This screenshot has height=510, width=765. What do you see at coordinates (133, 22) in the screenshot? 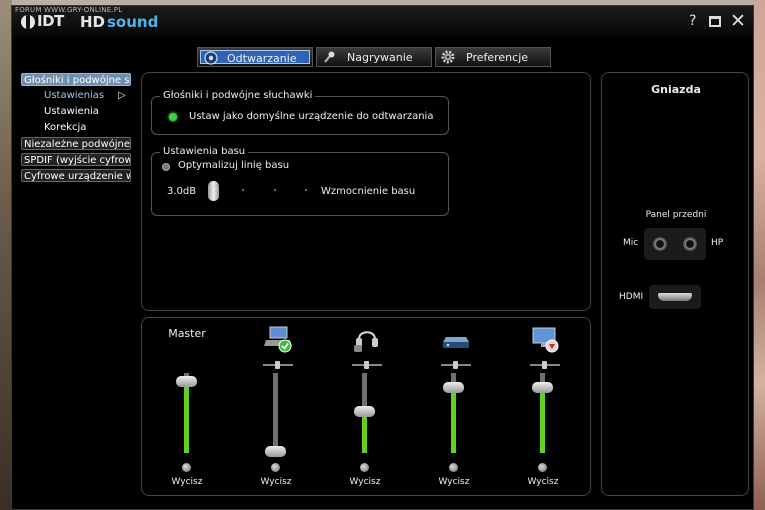
I see `logo-sound: sound` at bounding box center [133, 22].